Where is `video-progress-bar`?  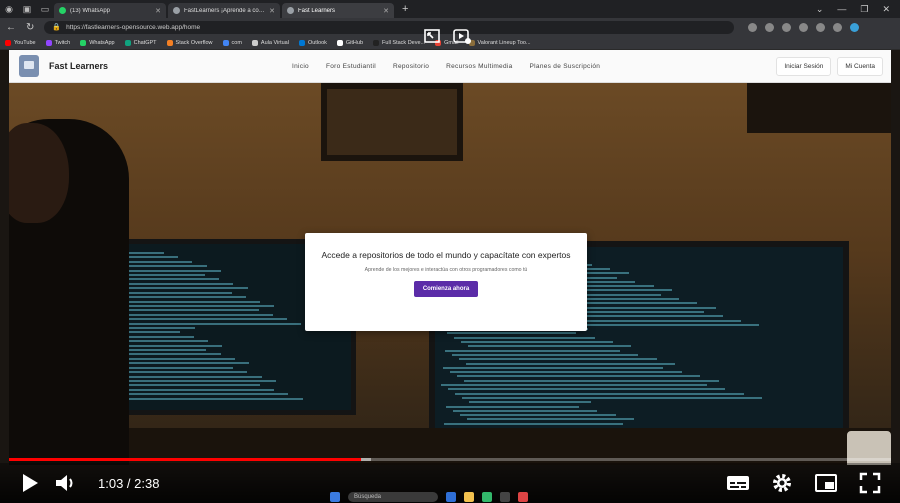 video-progress-bar is located at coordinates (450, 459).